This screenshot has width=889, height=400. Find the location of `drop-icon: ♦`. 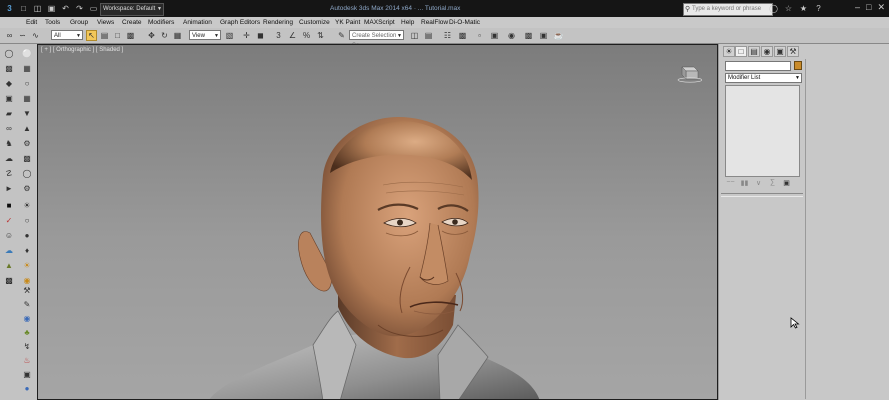

drop-icon: ♦ is located at coordinates (27, 250).